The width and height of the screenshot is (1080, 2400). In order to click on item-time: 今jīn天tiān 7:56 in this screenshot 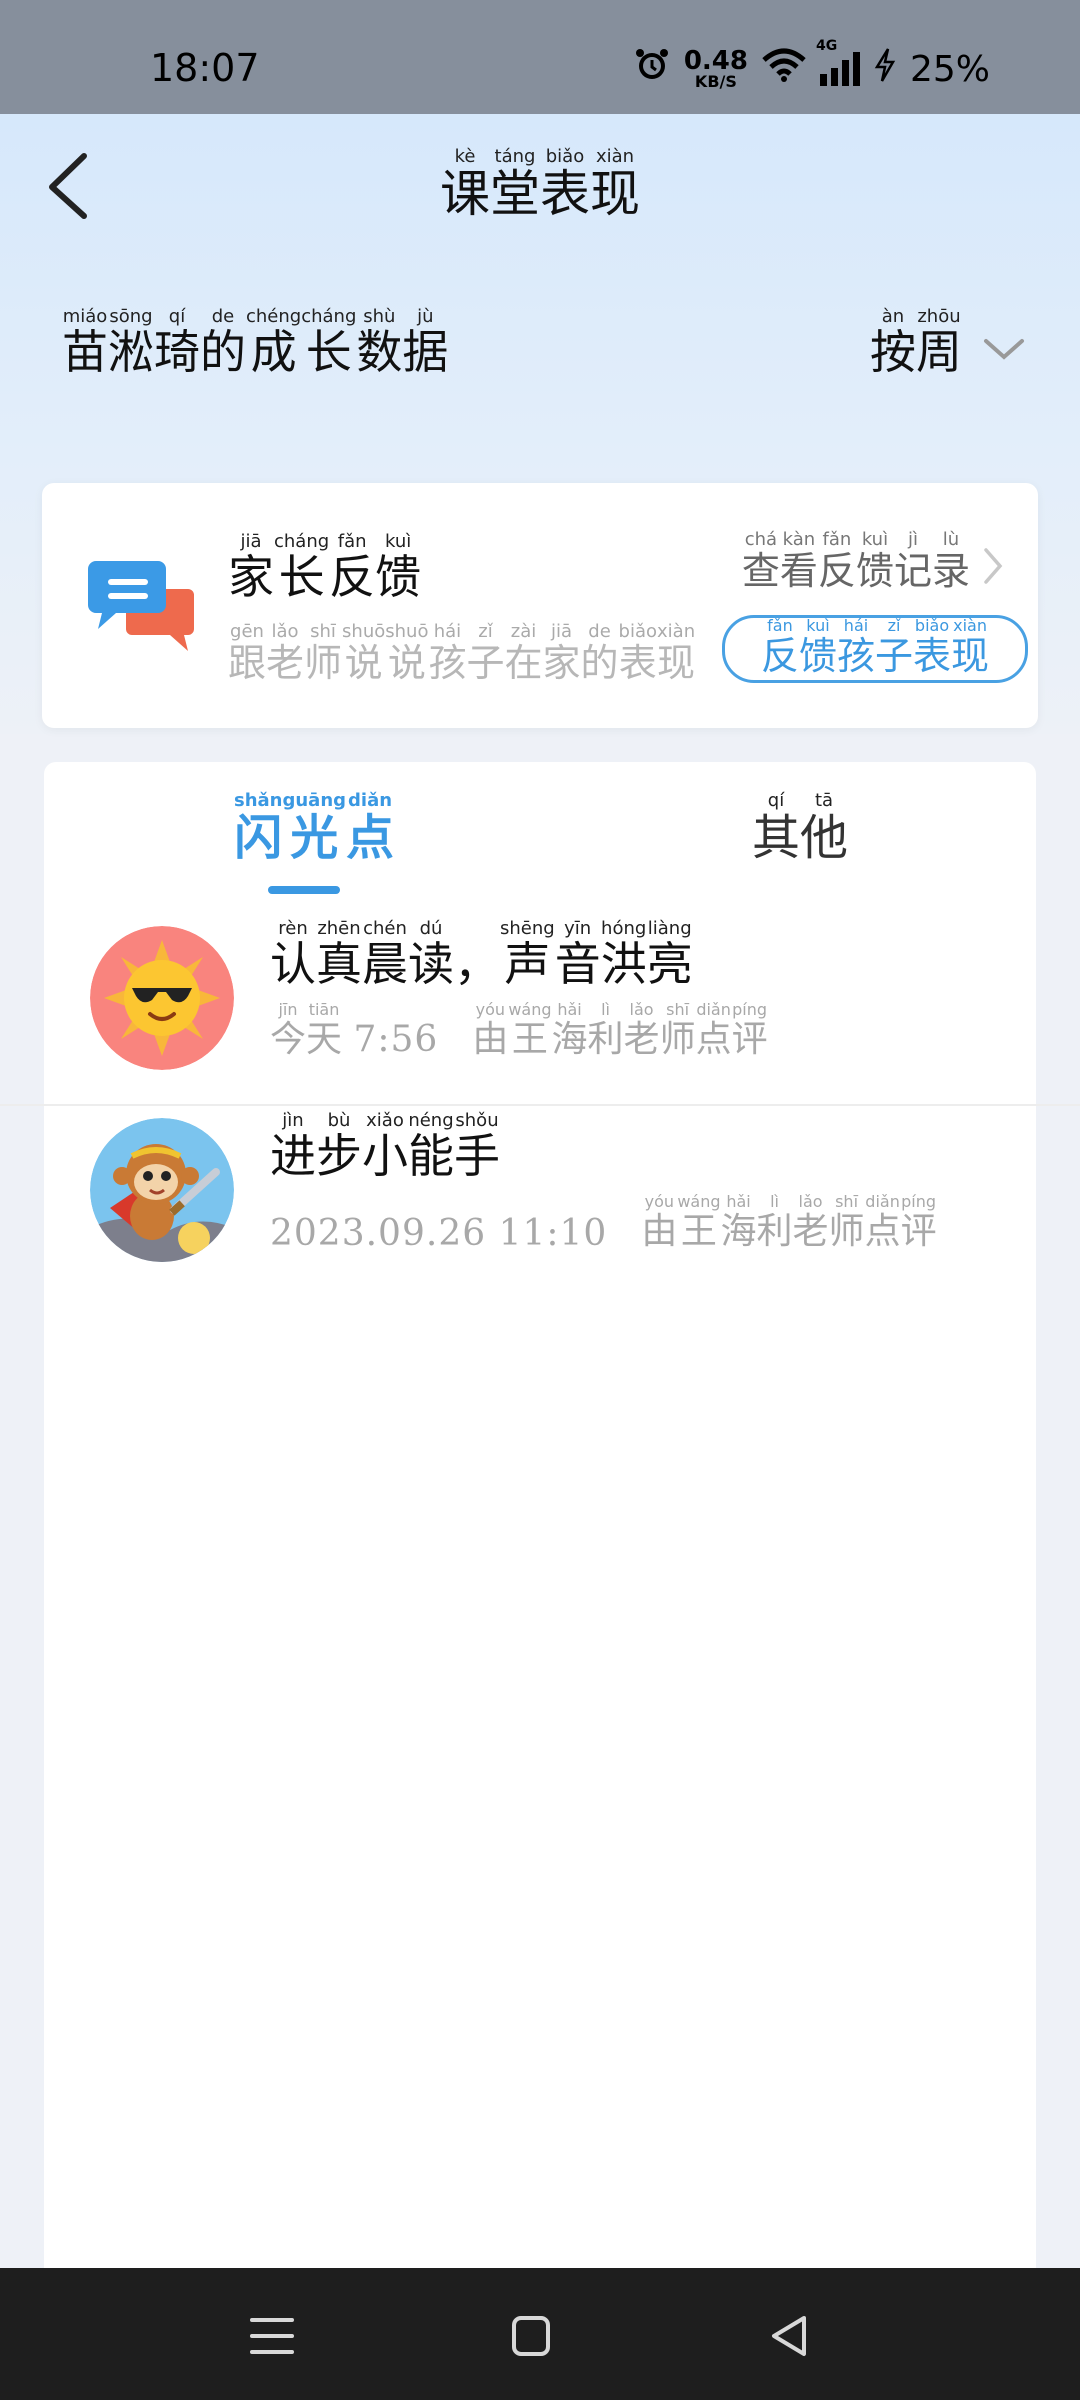, I will do `click(354, 1030)`.